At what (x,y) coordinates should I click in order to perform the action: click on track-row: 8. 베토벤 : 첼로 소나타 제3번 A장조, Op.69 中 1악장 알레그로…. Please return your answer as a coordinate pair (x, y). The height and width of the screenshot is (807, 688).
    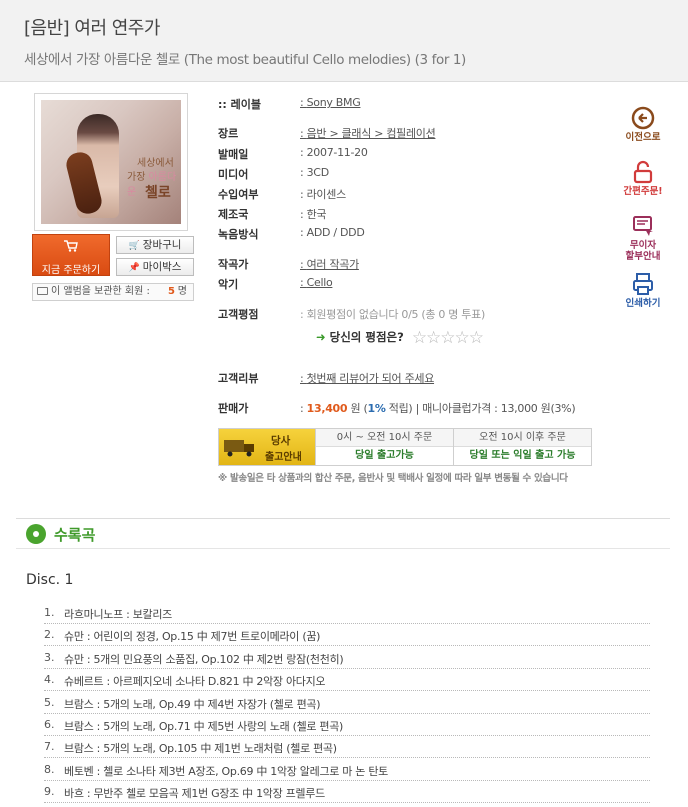
    Looking at the image, I should click on (347, 770).